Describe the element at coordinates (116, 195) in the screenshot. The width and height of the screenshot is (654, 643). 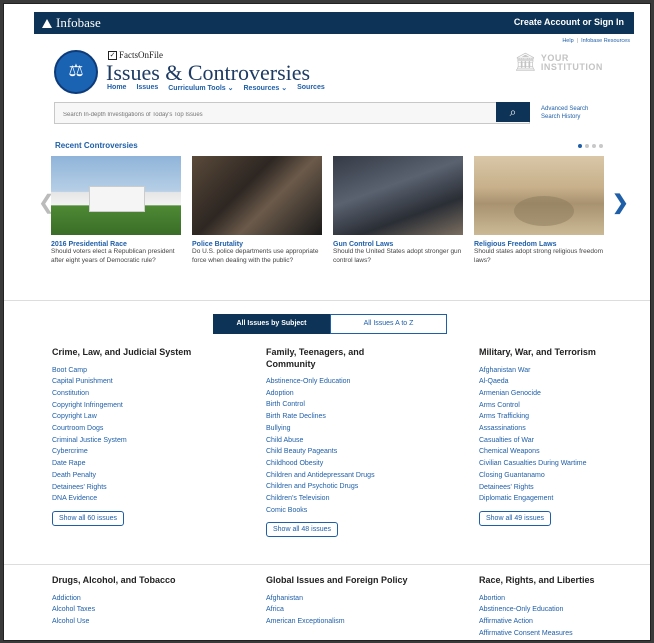
I see `white-house-image` at that location.